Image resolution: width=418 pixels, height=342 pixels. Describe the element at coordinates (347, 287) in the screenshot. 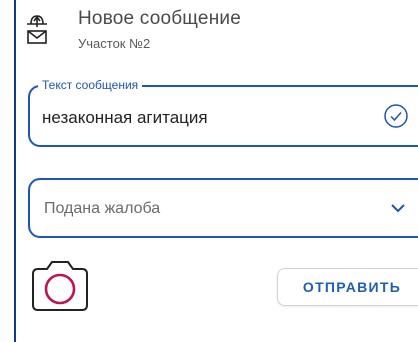

I see `send-button: ОТПРАВИТЬ` at that location.